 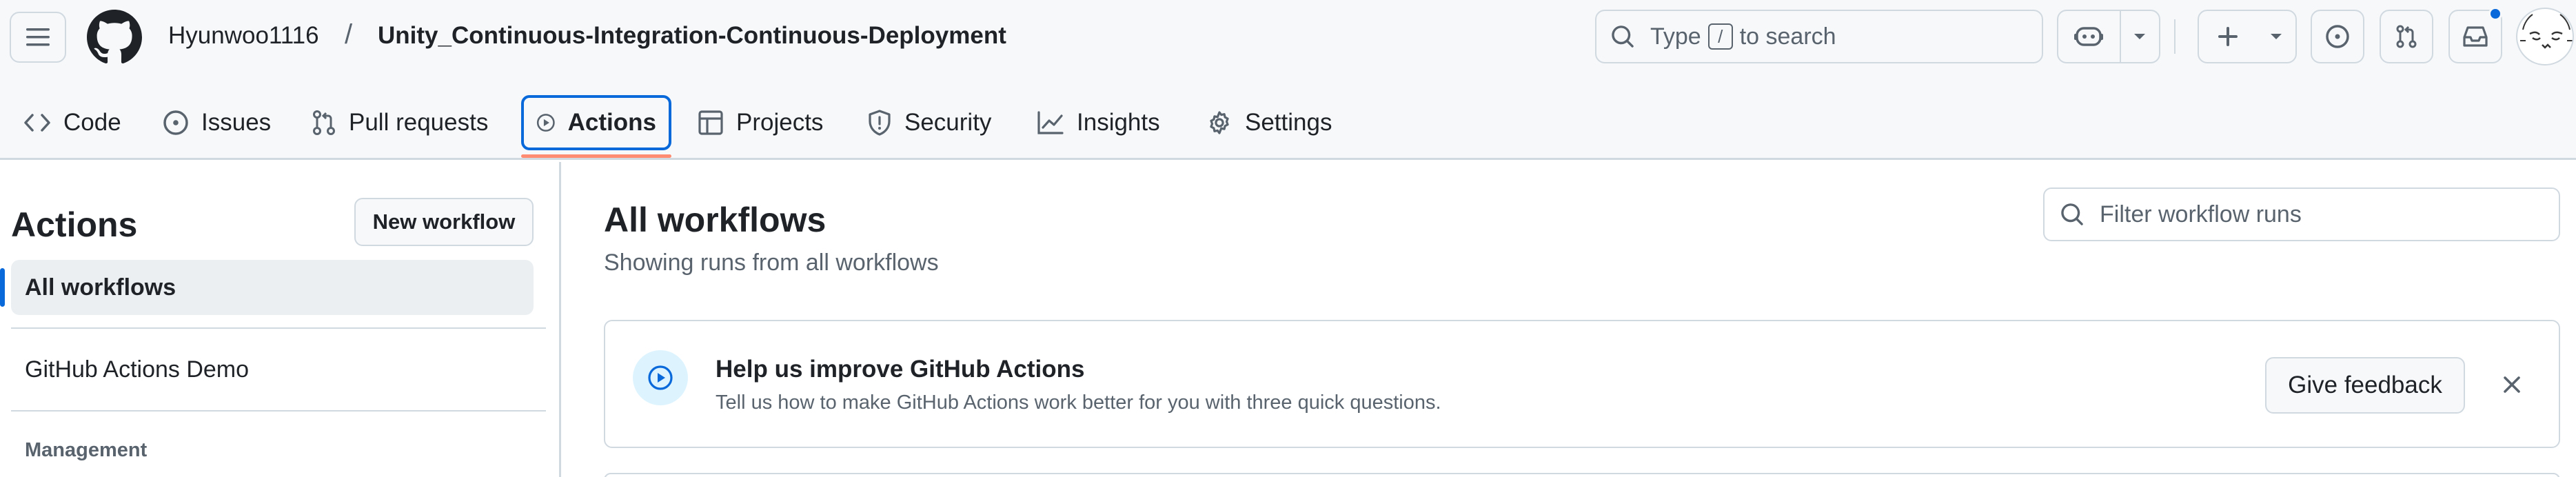 I want to click on copilot-icon, so click(x=2089, y=36).